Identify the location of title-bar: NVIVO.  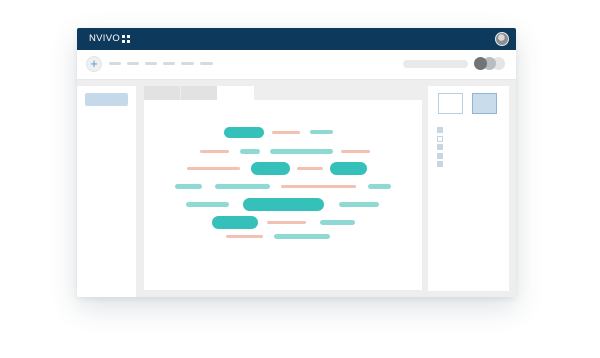
(296, 39).